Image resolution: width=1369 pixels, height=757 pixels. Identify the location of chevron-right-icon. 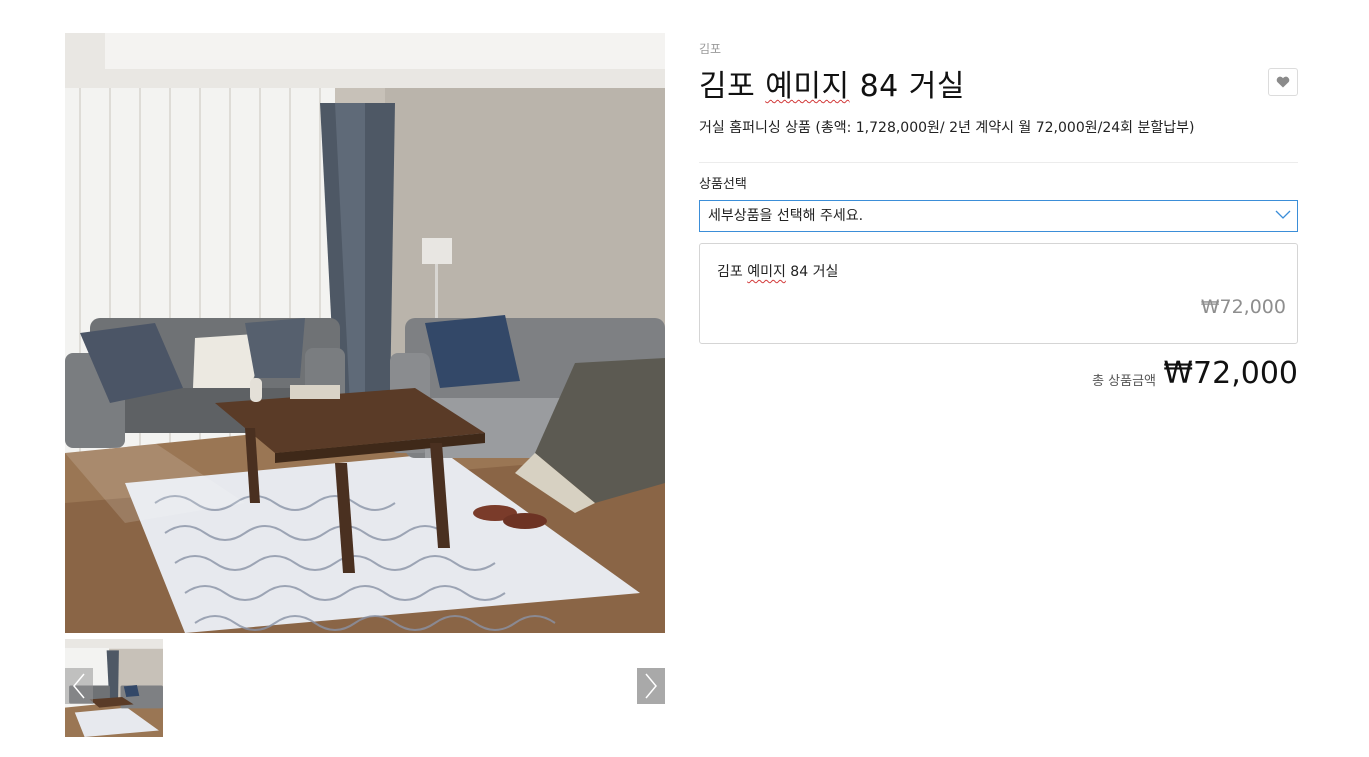
(651, 686).